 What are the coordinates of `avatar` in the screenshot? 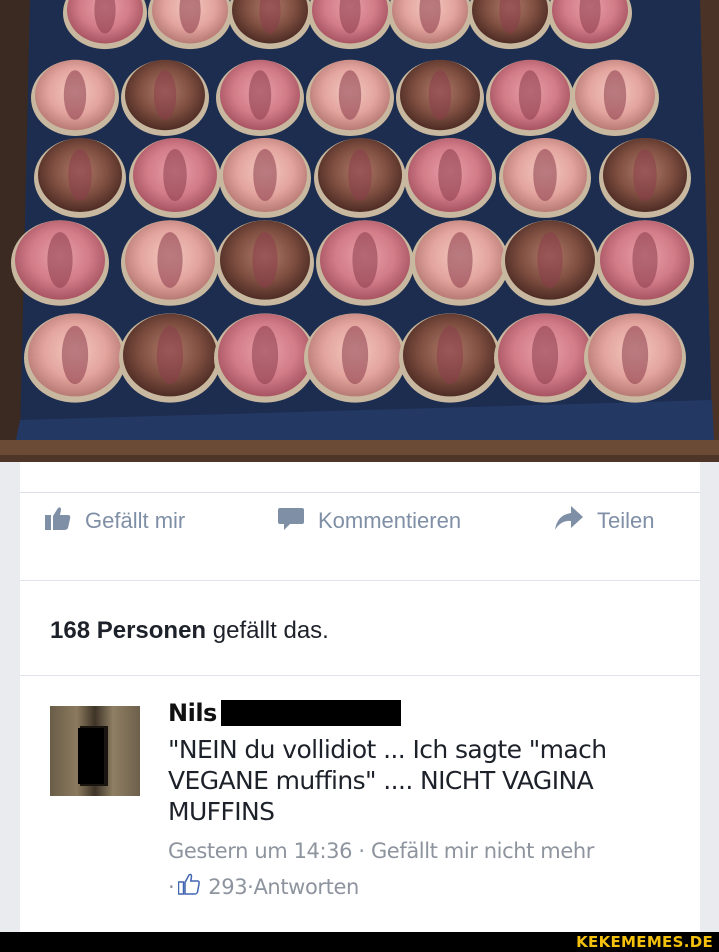 It's located at (95, 751).